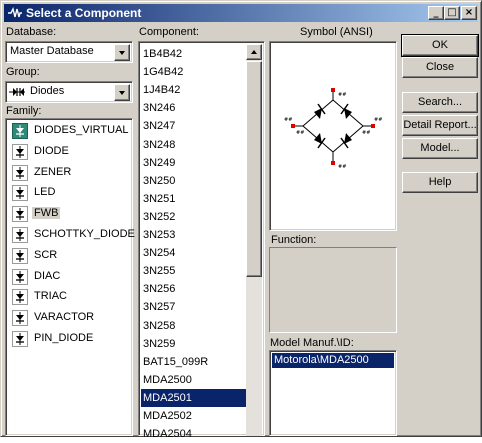  What do you see at coordinates (312, 343) in the screenshot?
I see `model-manuf-label: Model Manuf.\ID:` at bounding box center [312, 343].